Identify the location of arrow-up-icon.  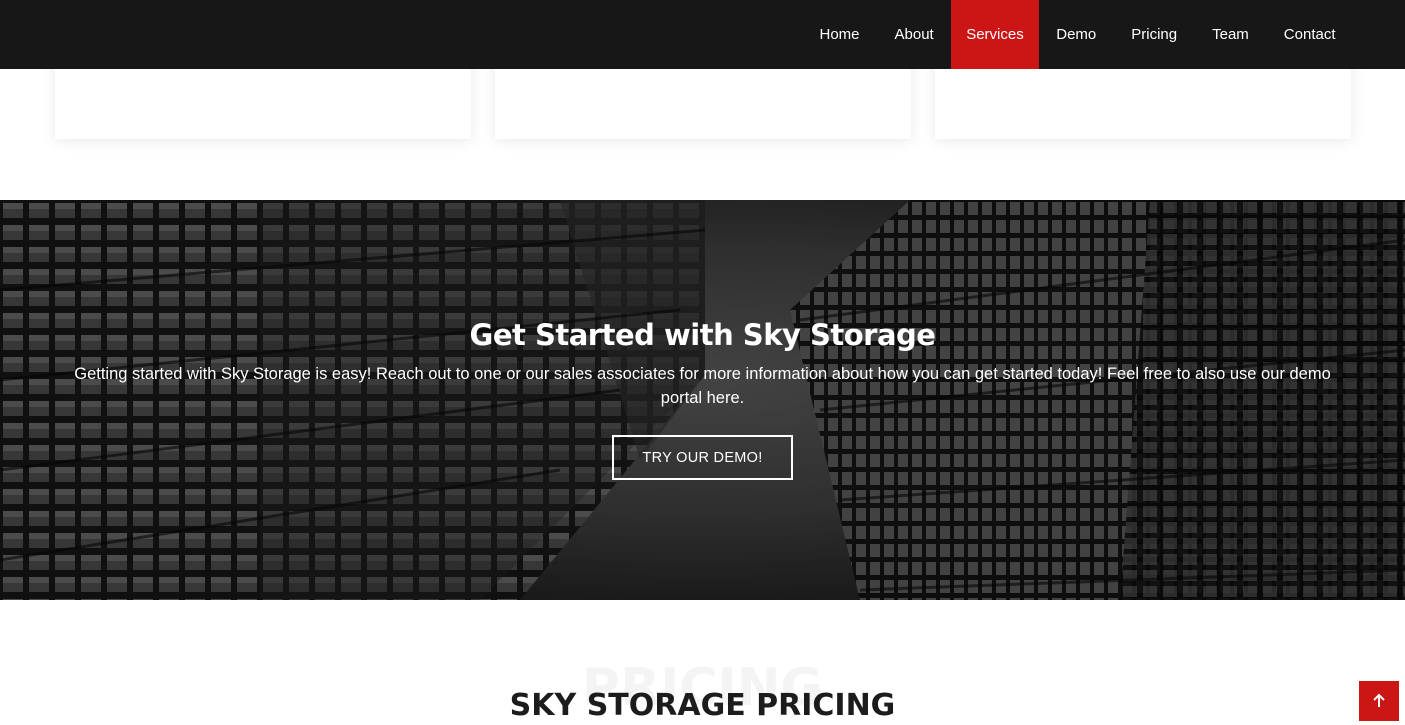
(1379, 700).